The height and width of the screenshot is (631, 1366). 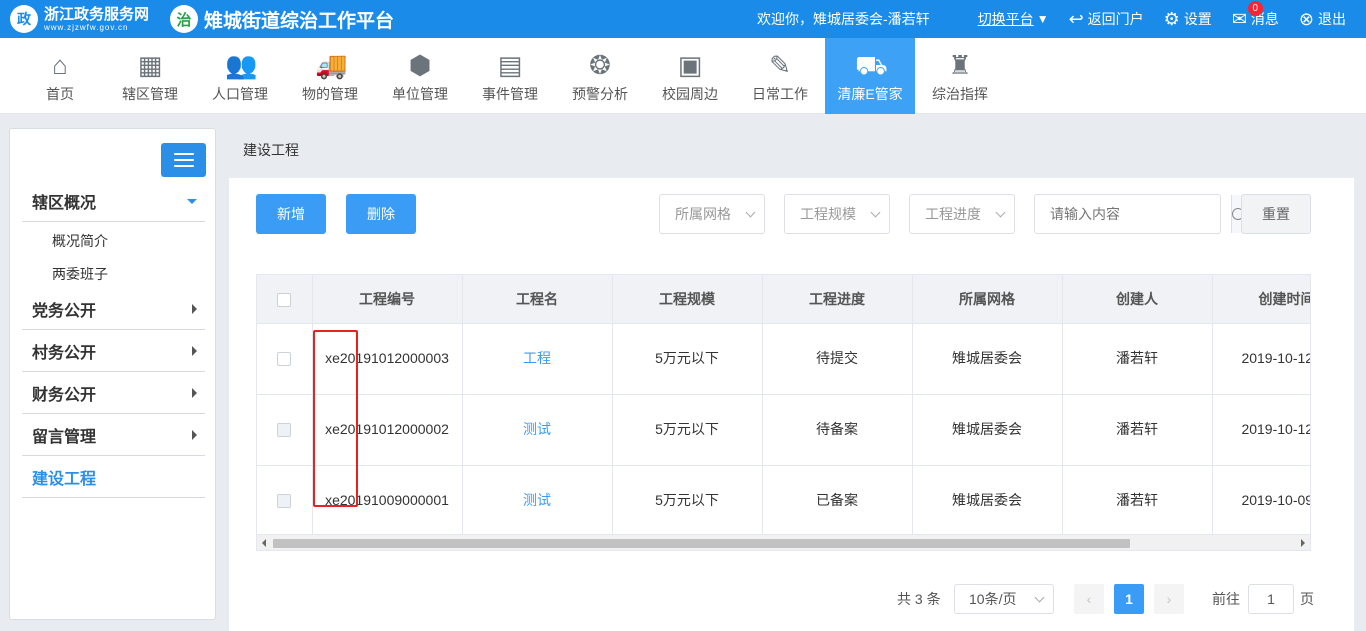 What do you see at coordinates (987, 299) in the screenshot?
I see `column-header: 所属网格` at bounding box center [987, 299].